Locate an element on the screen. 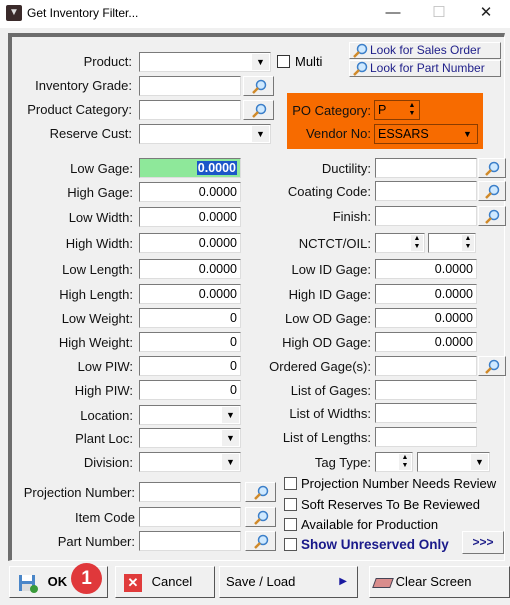 The width and height of the screenshot is (510, 605). ductility-input is located at coordinates (426, 168).